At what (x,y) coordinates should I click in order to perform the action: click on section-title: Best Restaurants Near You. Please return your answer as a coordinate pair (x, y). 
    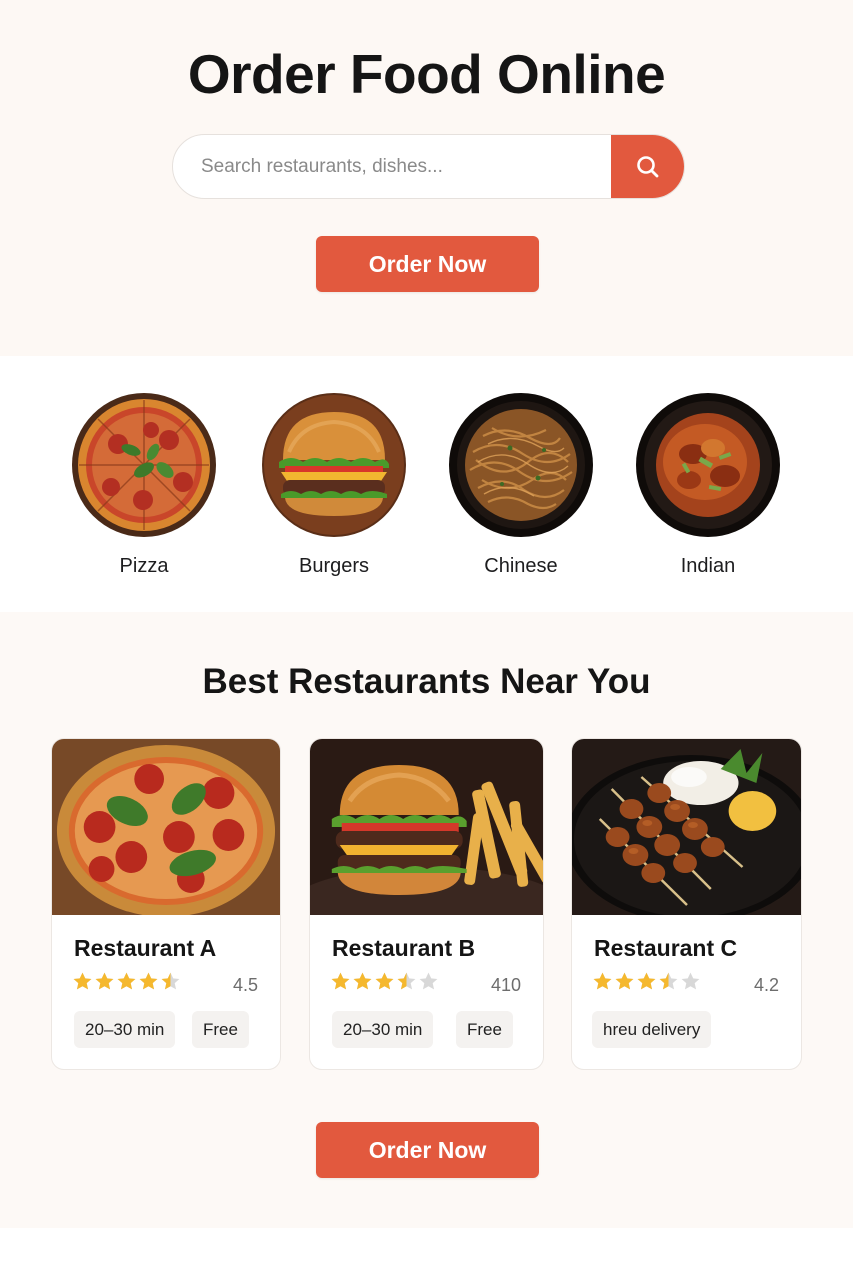
    Looking at the image, I should click on (426, 681).